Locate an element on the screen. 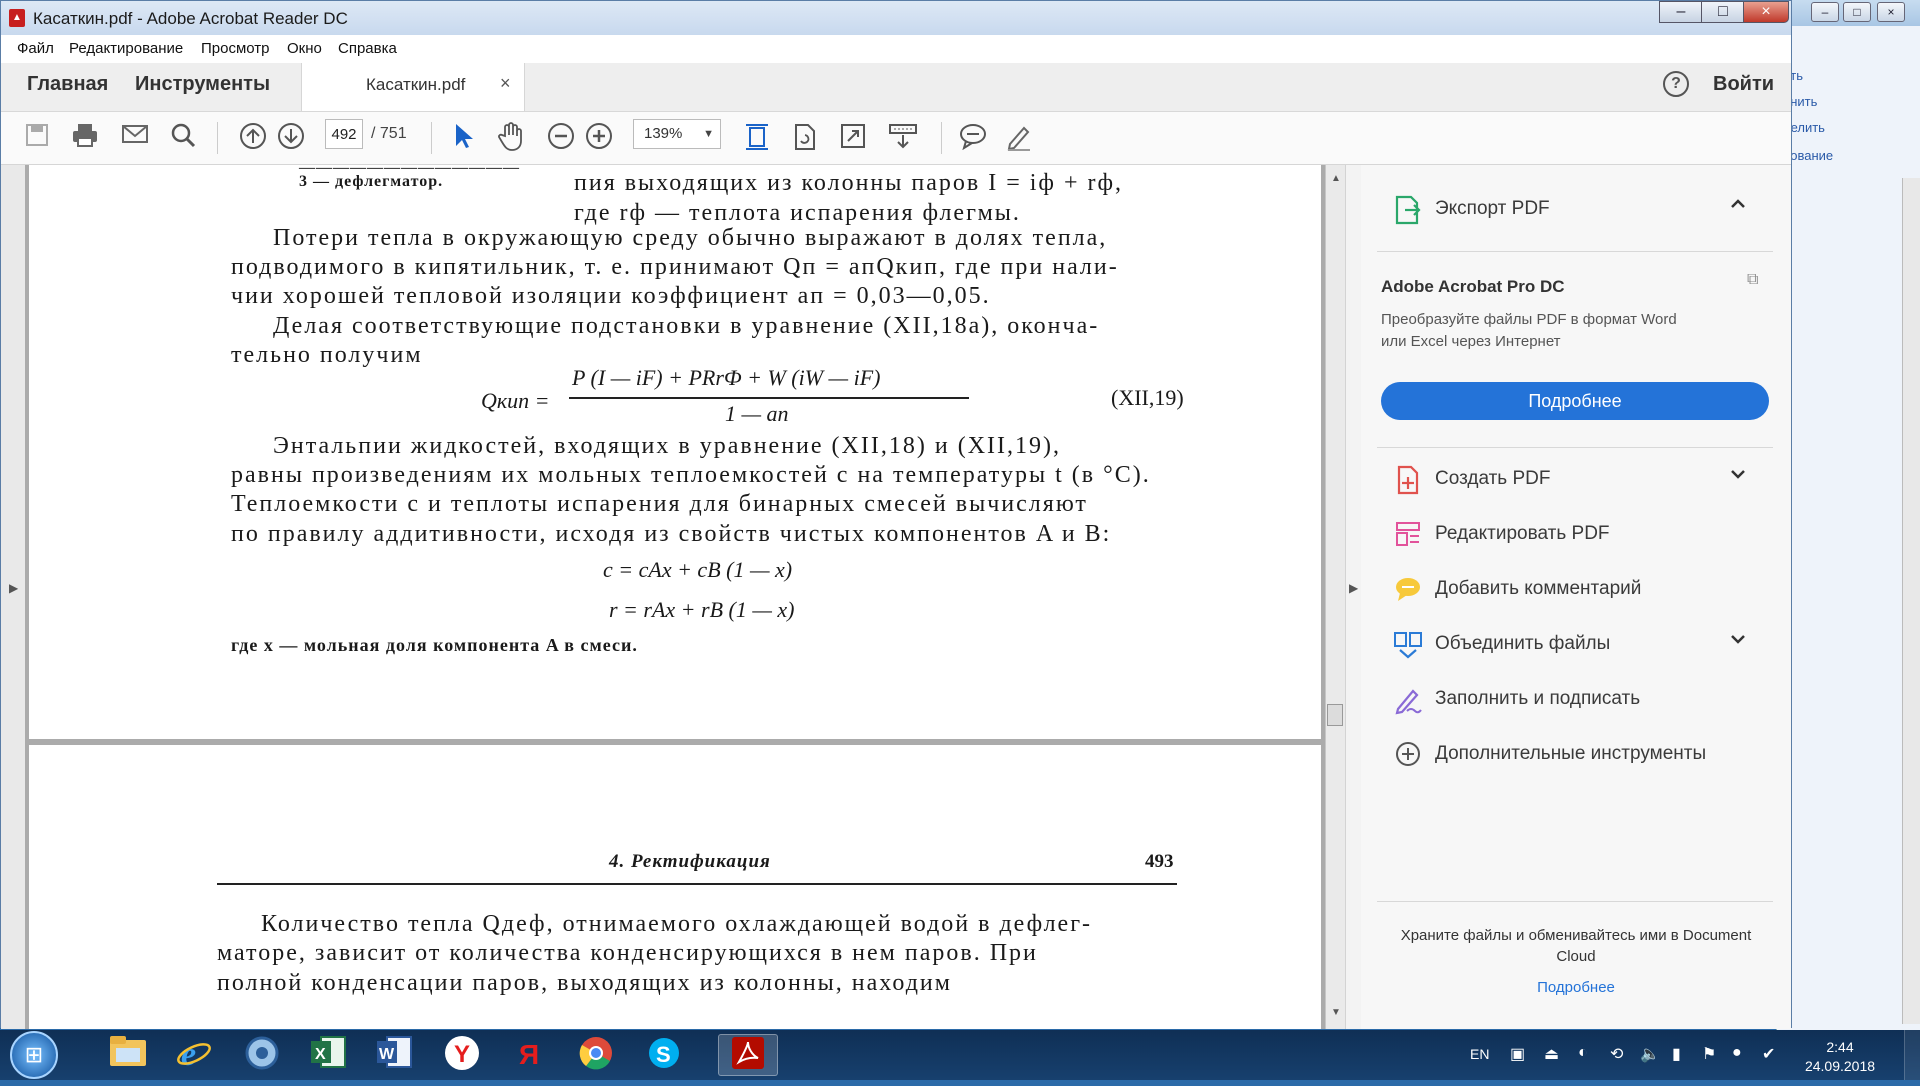 The height and width of the screenshot is (1086, 1920). yandex-browser-icon: Я is located at coordinates (530, 1055).